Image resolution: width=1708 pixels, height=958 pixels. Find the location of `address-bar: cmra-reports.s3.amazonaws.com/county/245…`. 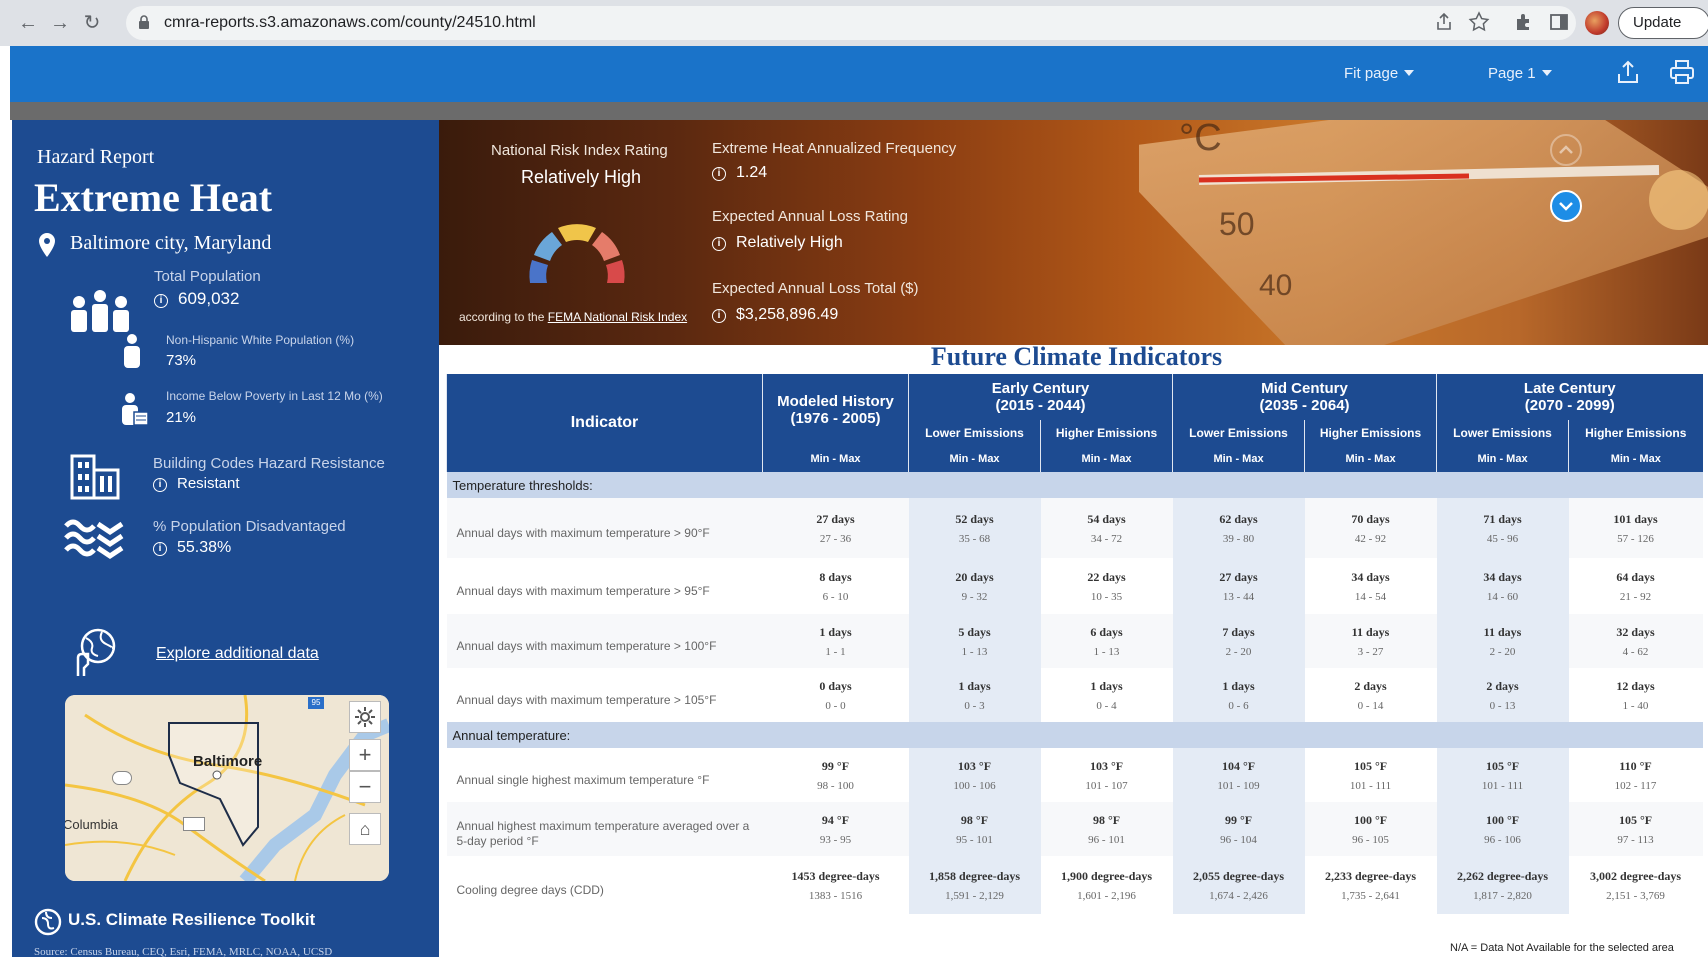

address-bar: cmra-reports.s3.amazonaws.com/county/245… is located at coordinates (851, 23).